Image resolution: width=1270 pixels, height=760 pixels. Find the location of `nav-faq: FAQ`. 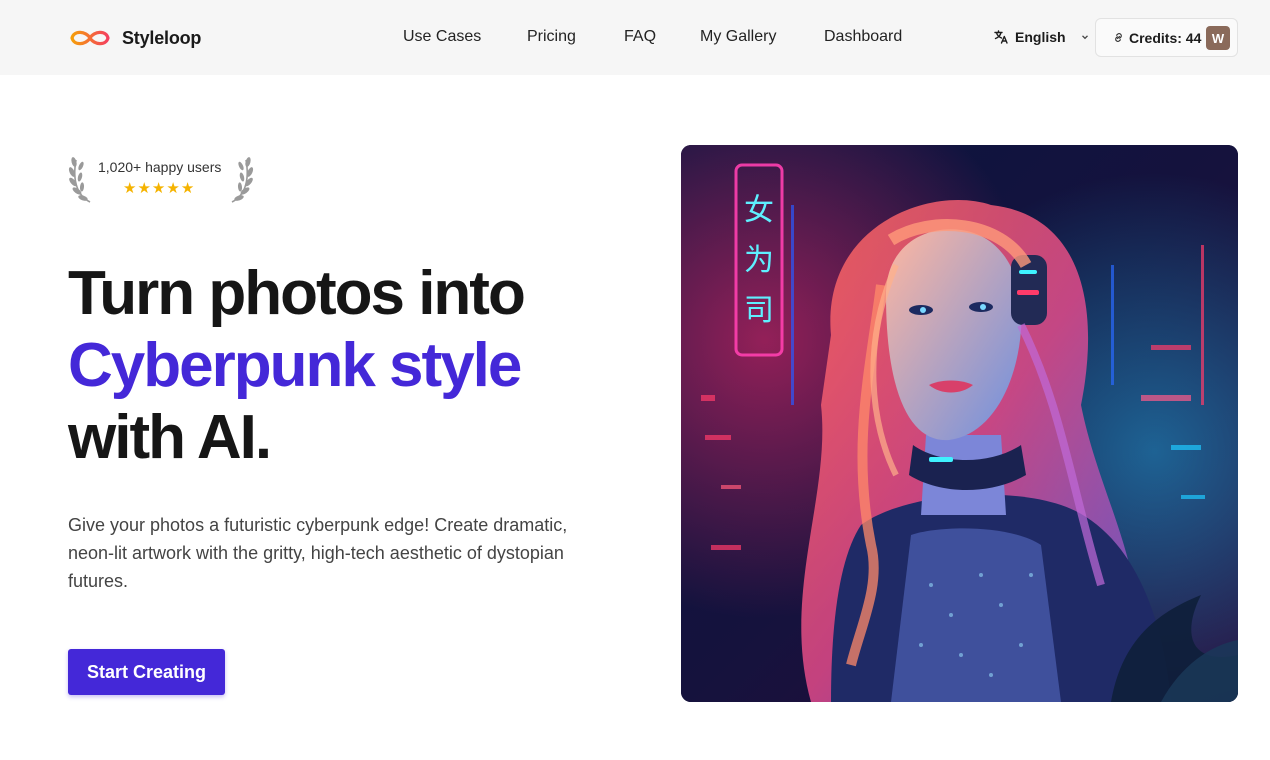

nav-faq: FAQ is located at coordinates (640, 37).